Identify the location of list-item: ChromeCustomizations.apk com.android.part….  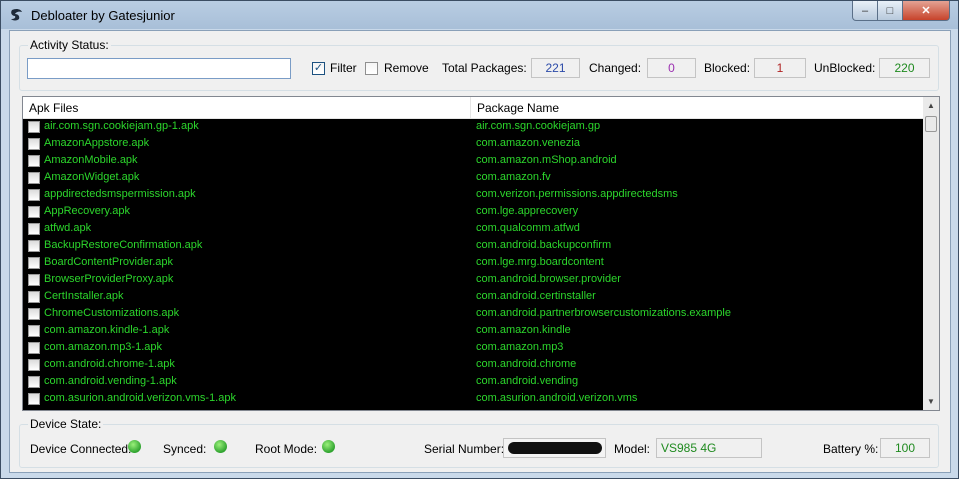
(473, 314).